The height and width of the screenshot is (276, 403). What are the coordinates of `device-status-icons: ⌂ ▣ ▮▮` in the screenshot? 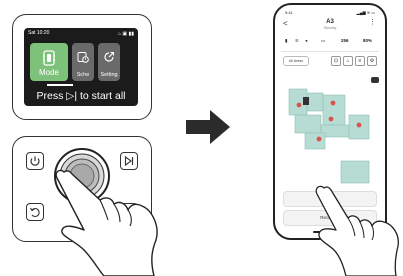 It's located at (125, 34).